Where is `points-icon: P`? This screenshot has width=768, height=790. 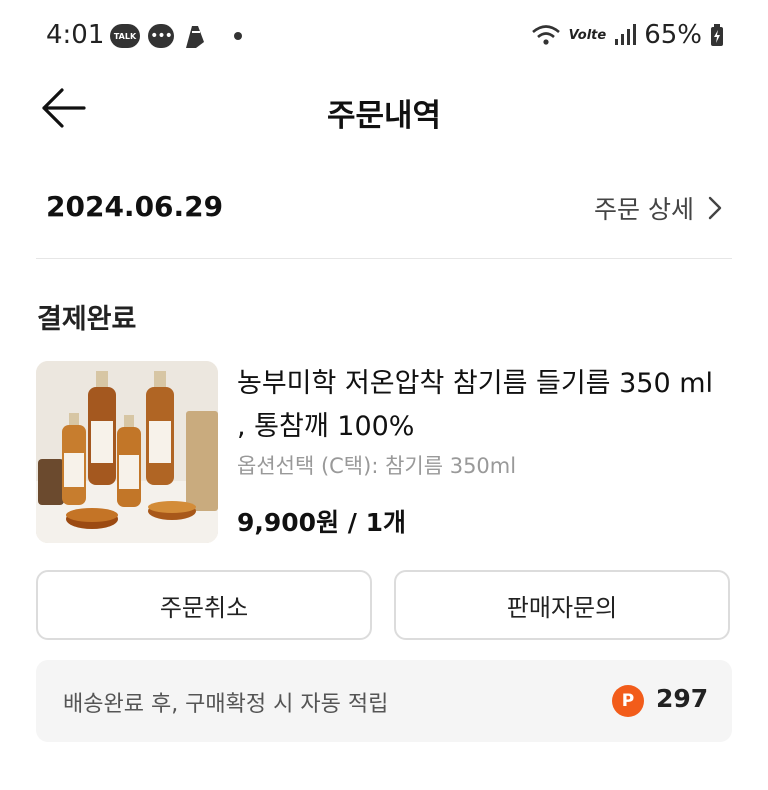 points-icon: P is located at coordinates (628, 701).